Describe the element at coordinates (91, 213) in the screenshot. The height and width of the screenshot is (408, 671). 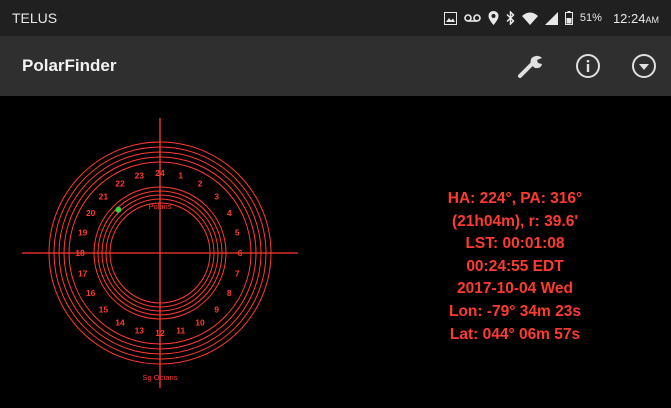
I see `hour-label-20: 20` at that location.